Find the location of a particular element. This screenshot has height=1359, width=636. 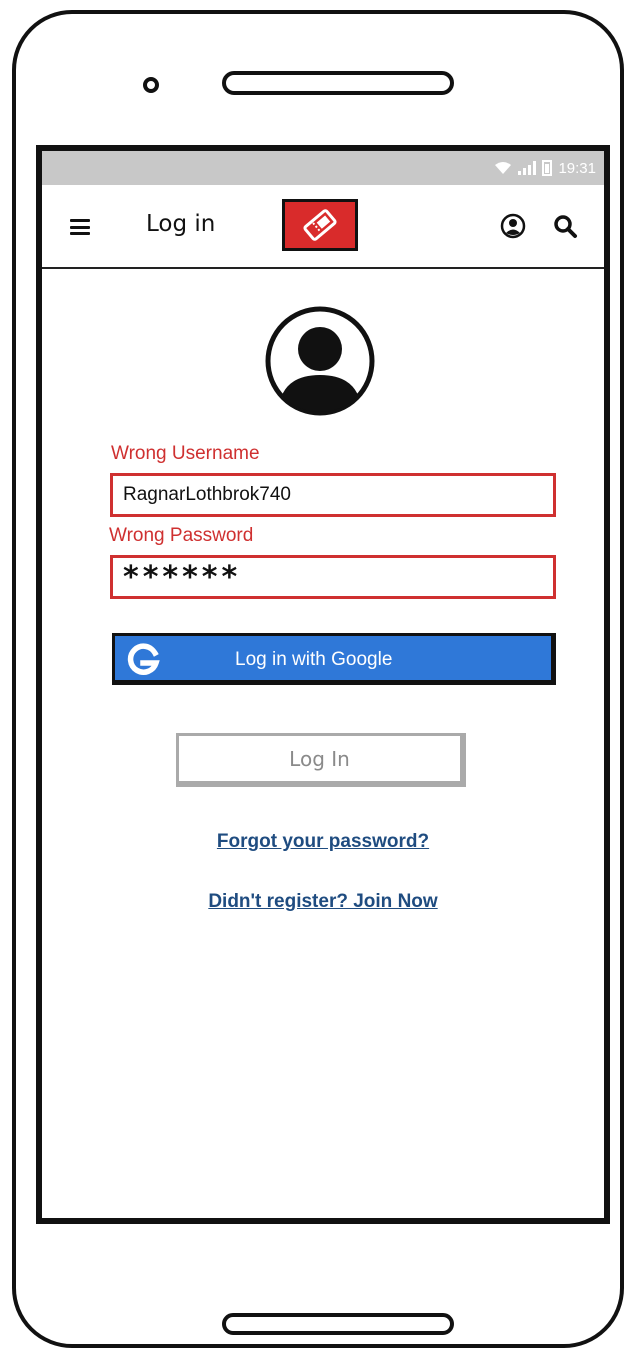

google-login-button: Log in with Google is located at coordinates (334, 659).